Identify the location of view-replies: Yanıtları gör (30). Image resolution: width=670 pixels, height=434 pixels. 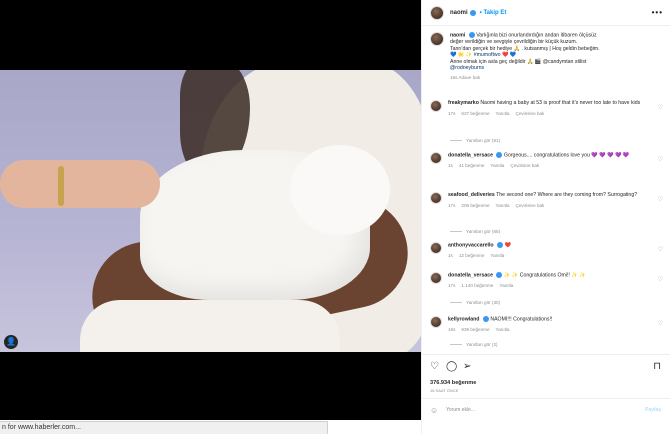
(475, 302).